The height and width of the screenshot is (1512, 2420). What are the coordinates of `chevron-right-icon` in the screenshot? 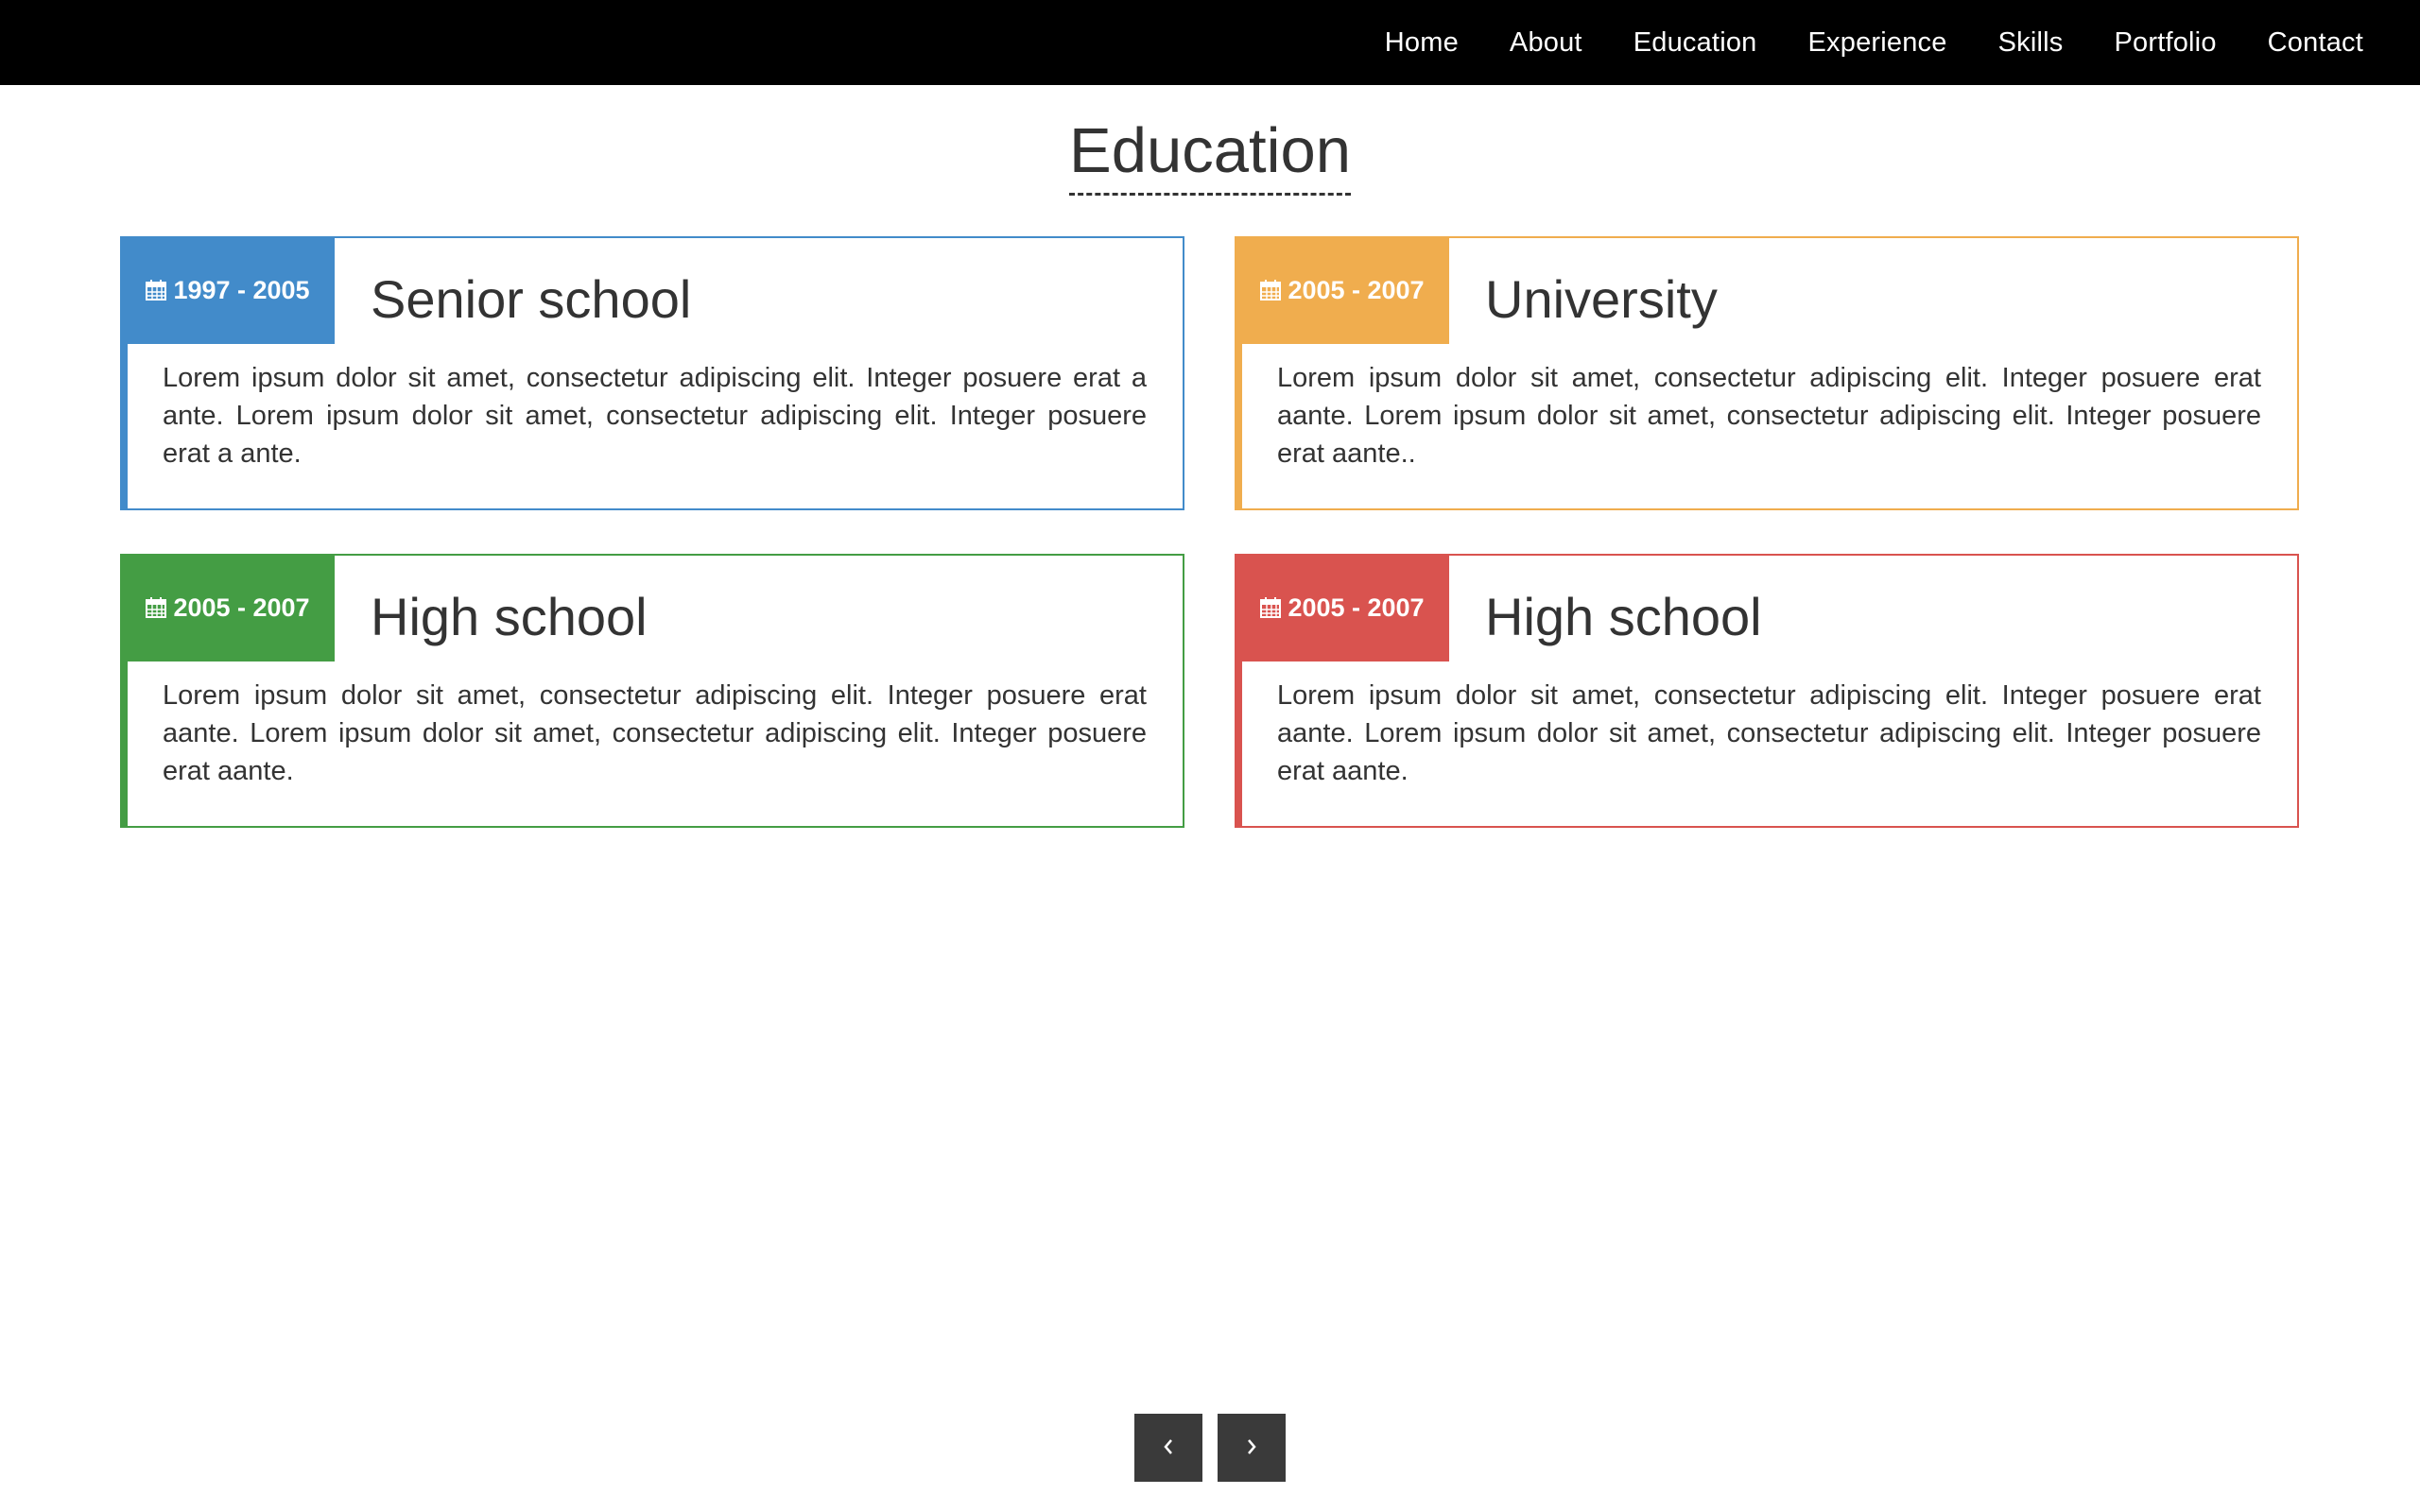 It's located at (1251, 1448).